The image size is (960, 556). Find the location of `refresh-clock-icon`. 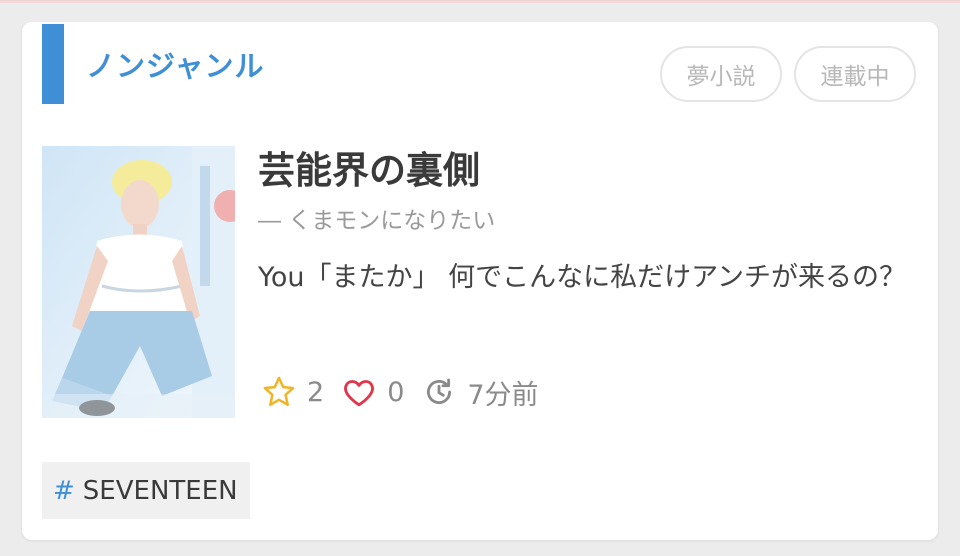

refresh-clock-icon is located at coordinates (439, 392).